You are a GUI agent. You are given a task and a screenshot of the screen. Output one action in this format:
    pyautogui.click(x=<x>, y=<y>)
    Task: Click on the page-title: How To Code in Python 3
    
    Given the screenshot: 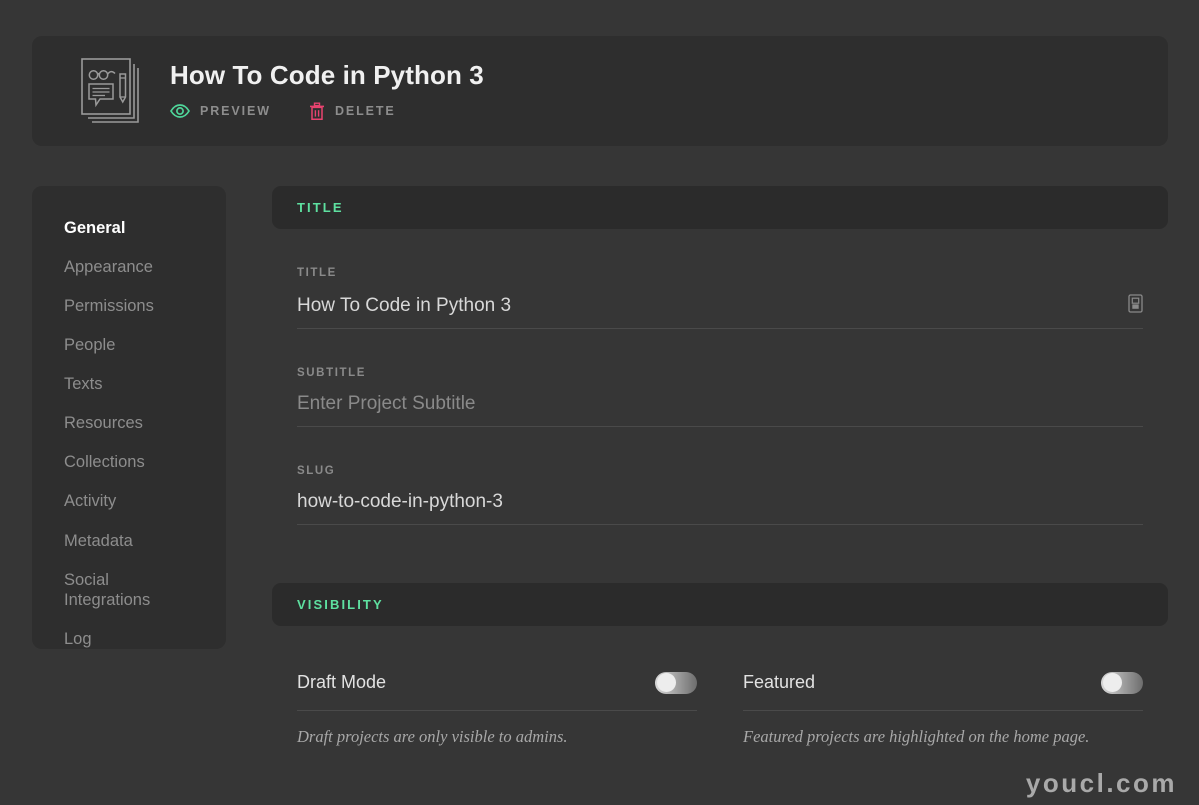 What is the action you would take?
    pyautogui.click(x=327, y=75)
    